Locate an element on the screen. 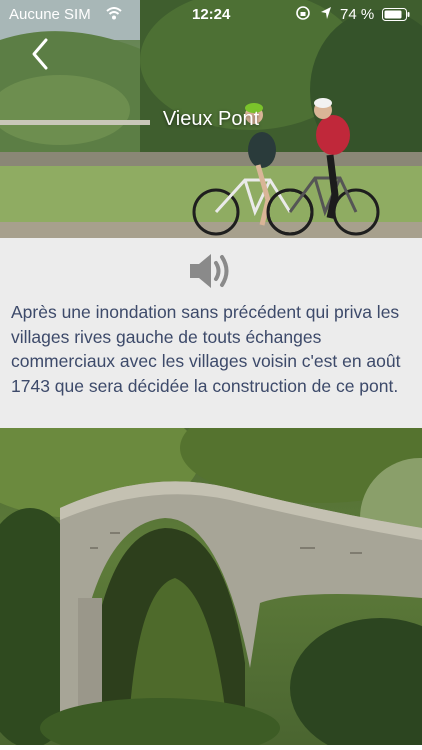 The image size is (422, 750). status-bar: Aucune SIM 12:24 74 % is located at coordinates (211, 15).